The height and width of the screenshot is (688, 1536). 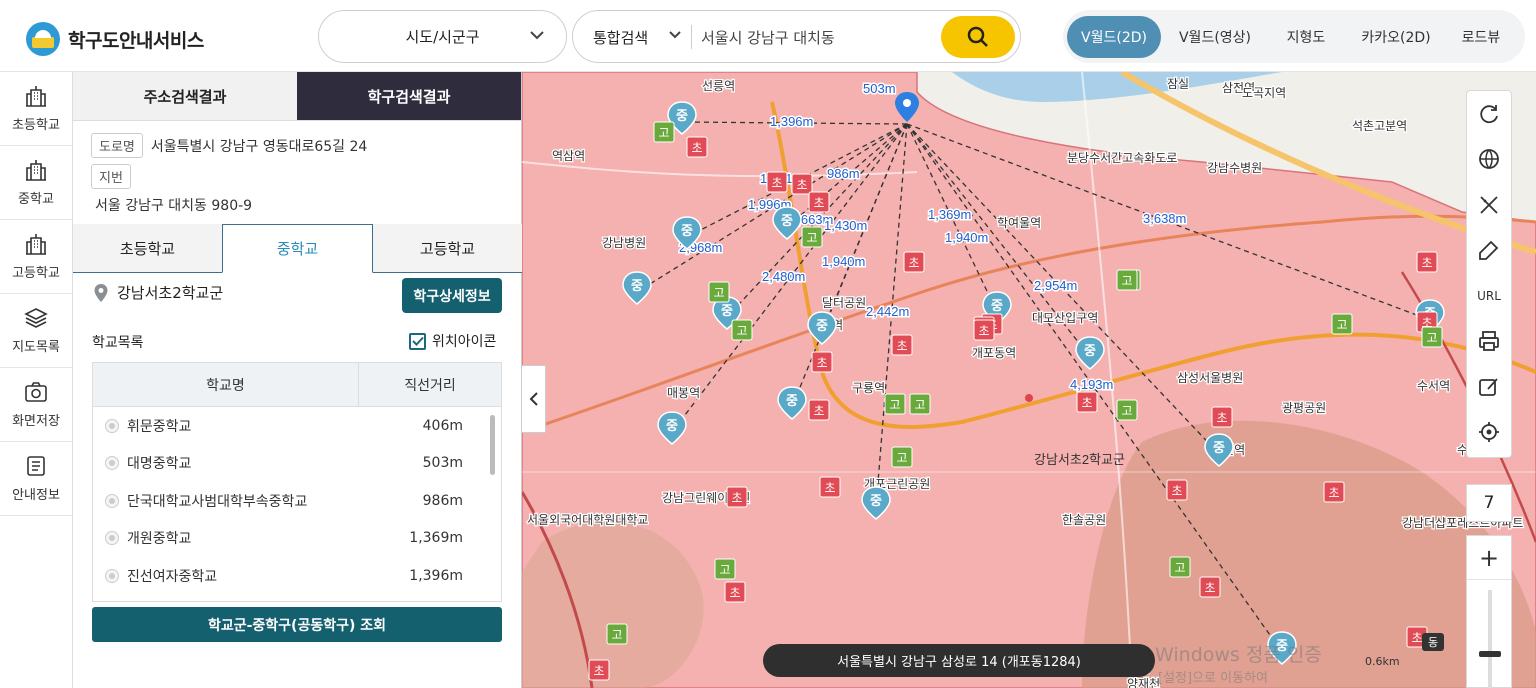 What do you see at coordinates (297, 624) in the screenshot?
I see `joint-district-query-button: 학교군-중학구(공동학구) 조회` at bounding box center [297, 624].